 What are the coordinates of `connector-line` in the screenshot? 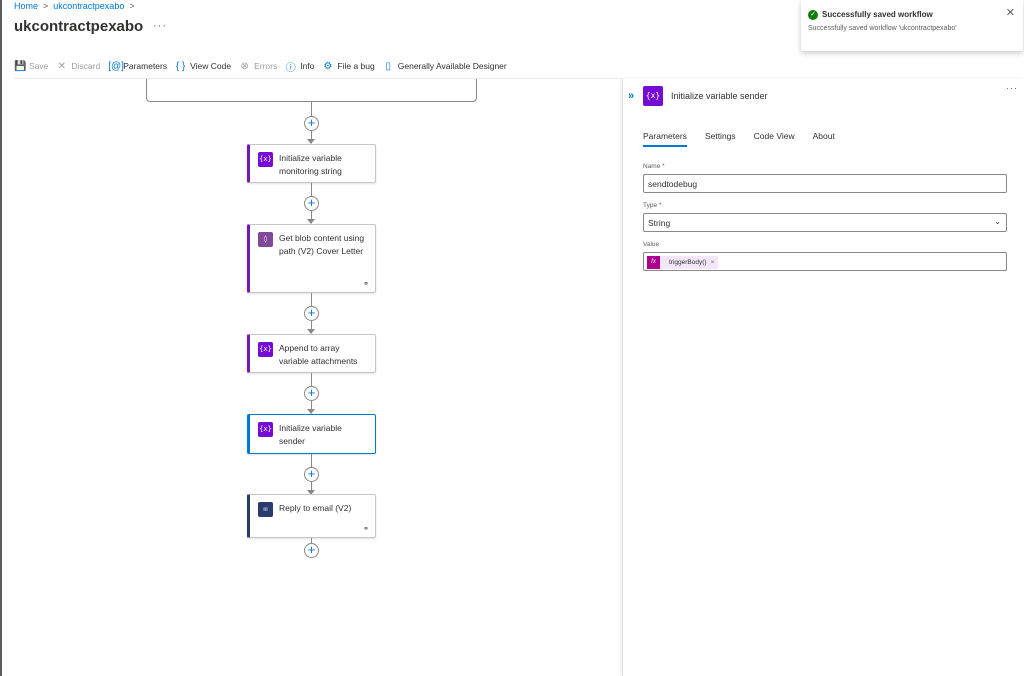 It's located at (311, 109).